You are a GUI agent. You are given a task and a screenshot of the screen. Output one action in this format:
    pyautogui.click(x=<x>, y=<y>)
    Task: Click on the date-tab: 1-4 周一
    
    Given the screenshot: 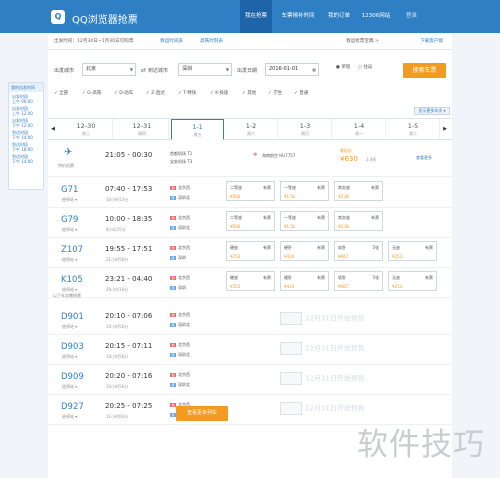 What is the action you would take?
    pyautogui.click(x=359, y=129)
    